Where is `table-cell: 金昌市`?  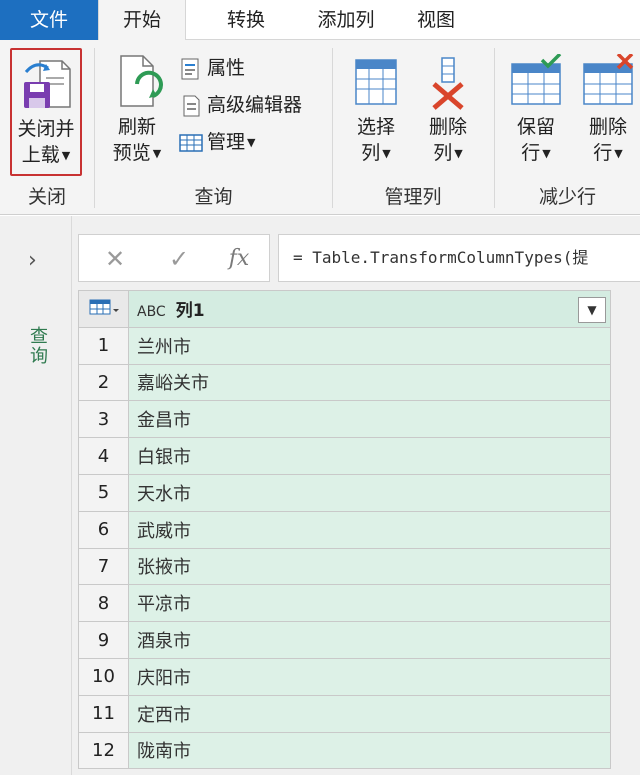 table-cell: 金昌市 is located at coordinates (369, 419).